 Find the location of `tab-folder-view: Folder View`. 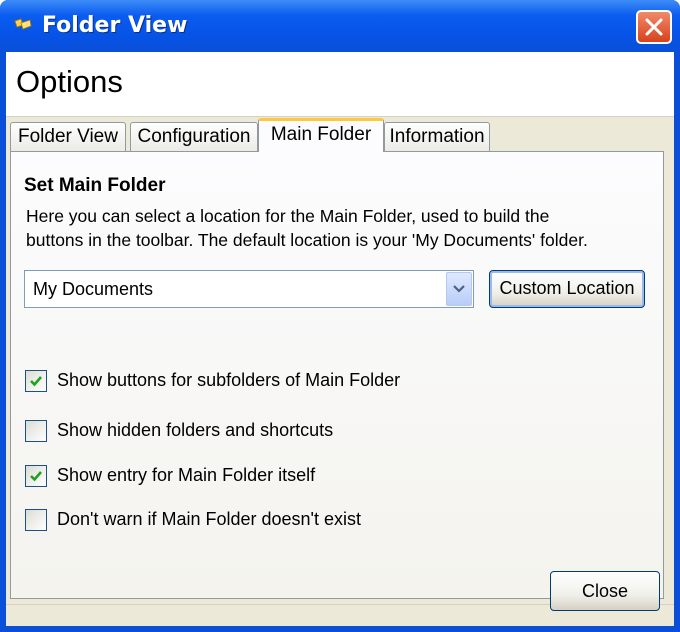

tab-folder-view: Folder View is located at coordinates (68, 136).